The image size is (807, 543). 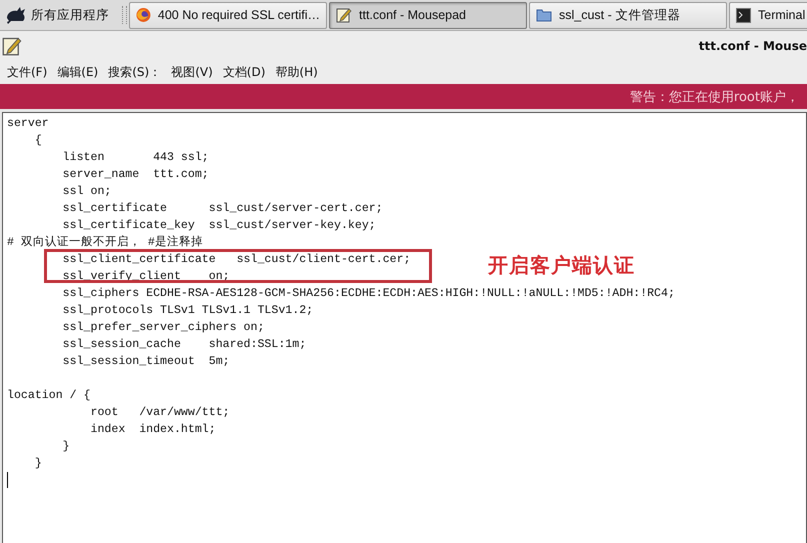 I want to click on annotation-label: 开启客户端认证, so click(x=561, y=265).